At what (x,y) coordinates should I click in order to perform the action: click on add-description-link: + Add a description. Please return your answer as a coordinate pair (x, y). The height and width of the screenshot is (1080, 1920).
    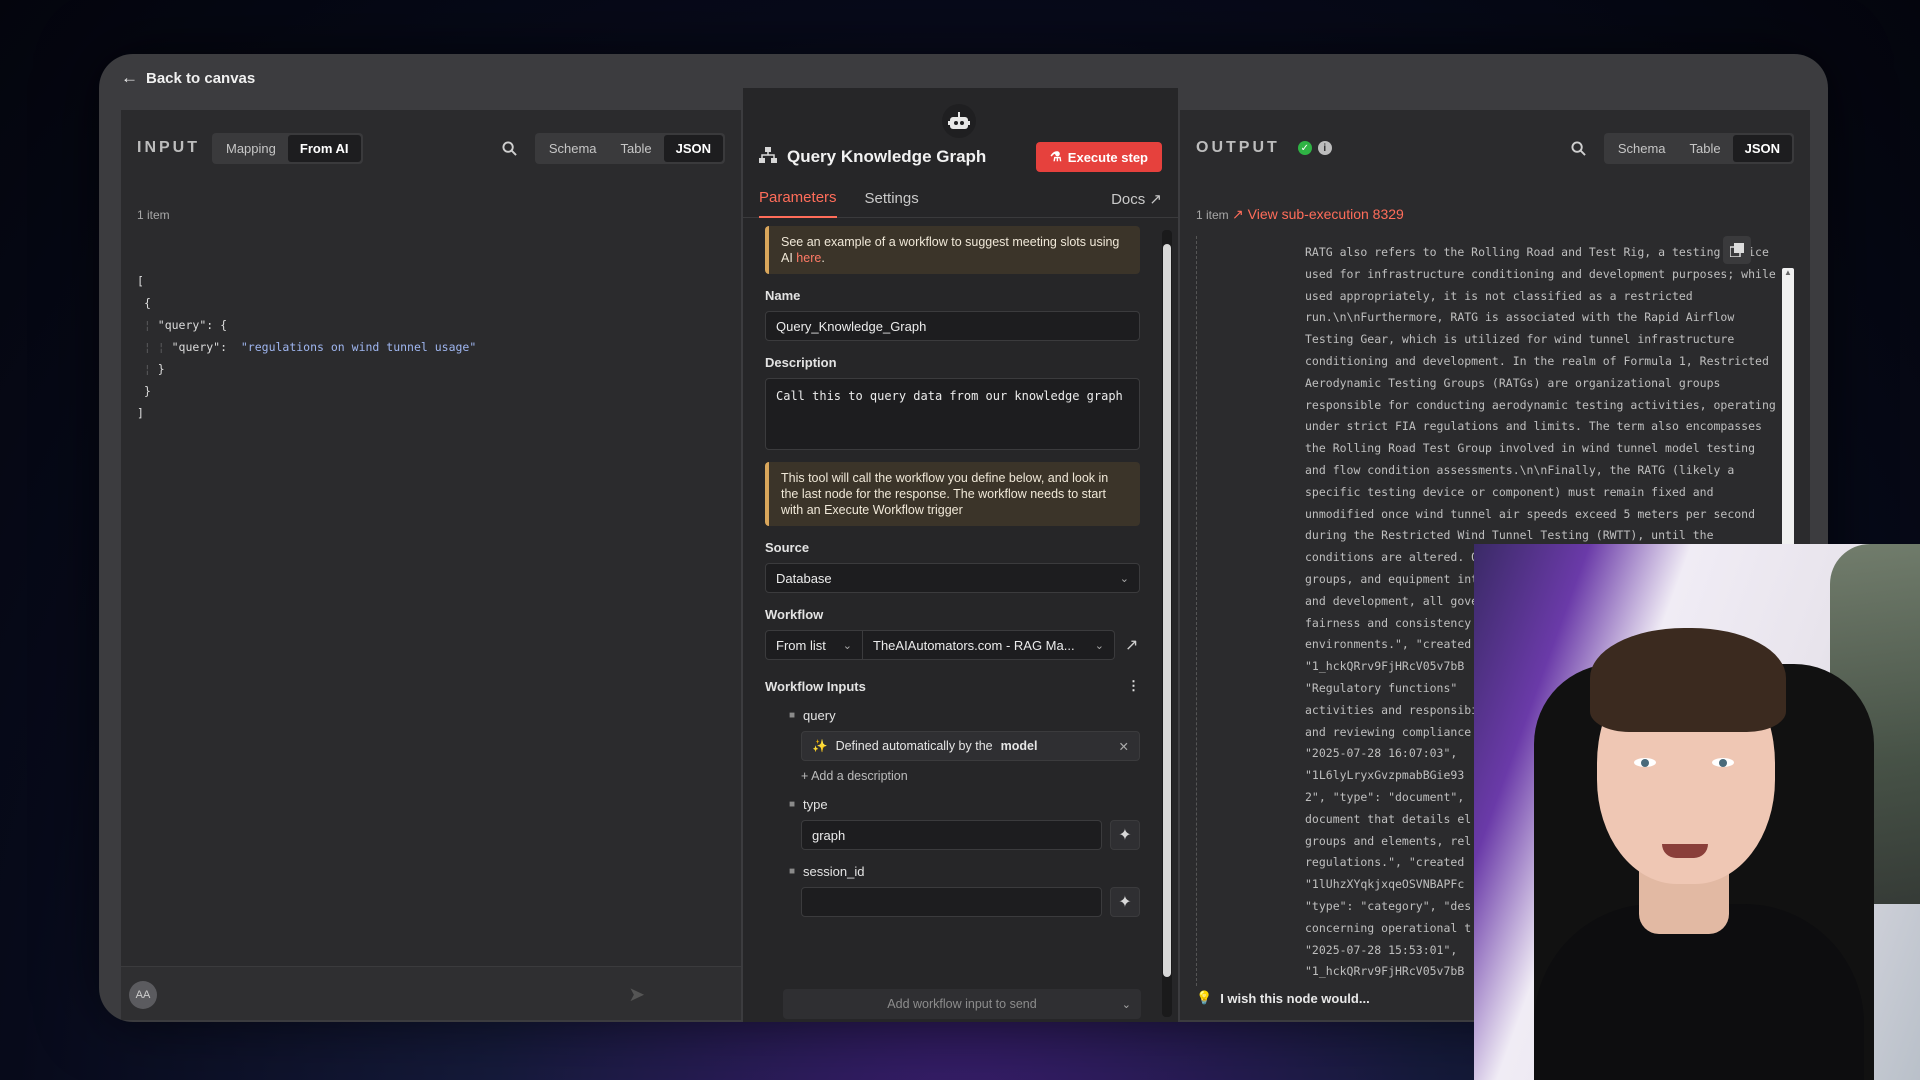
    Looking at the image, I should click on (970, 776).